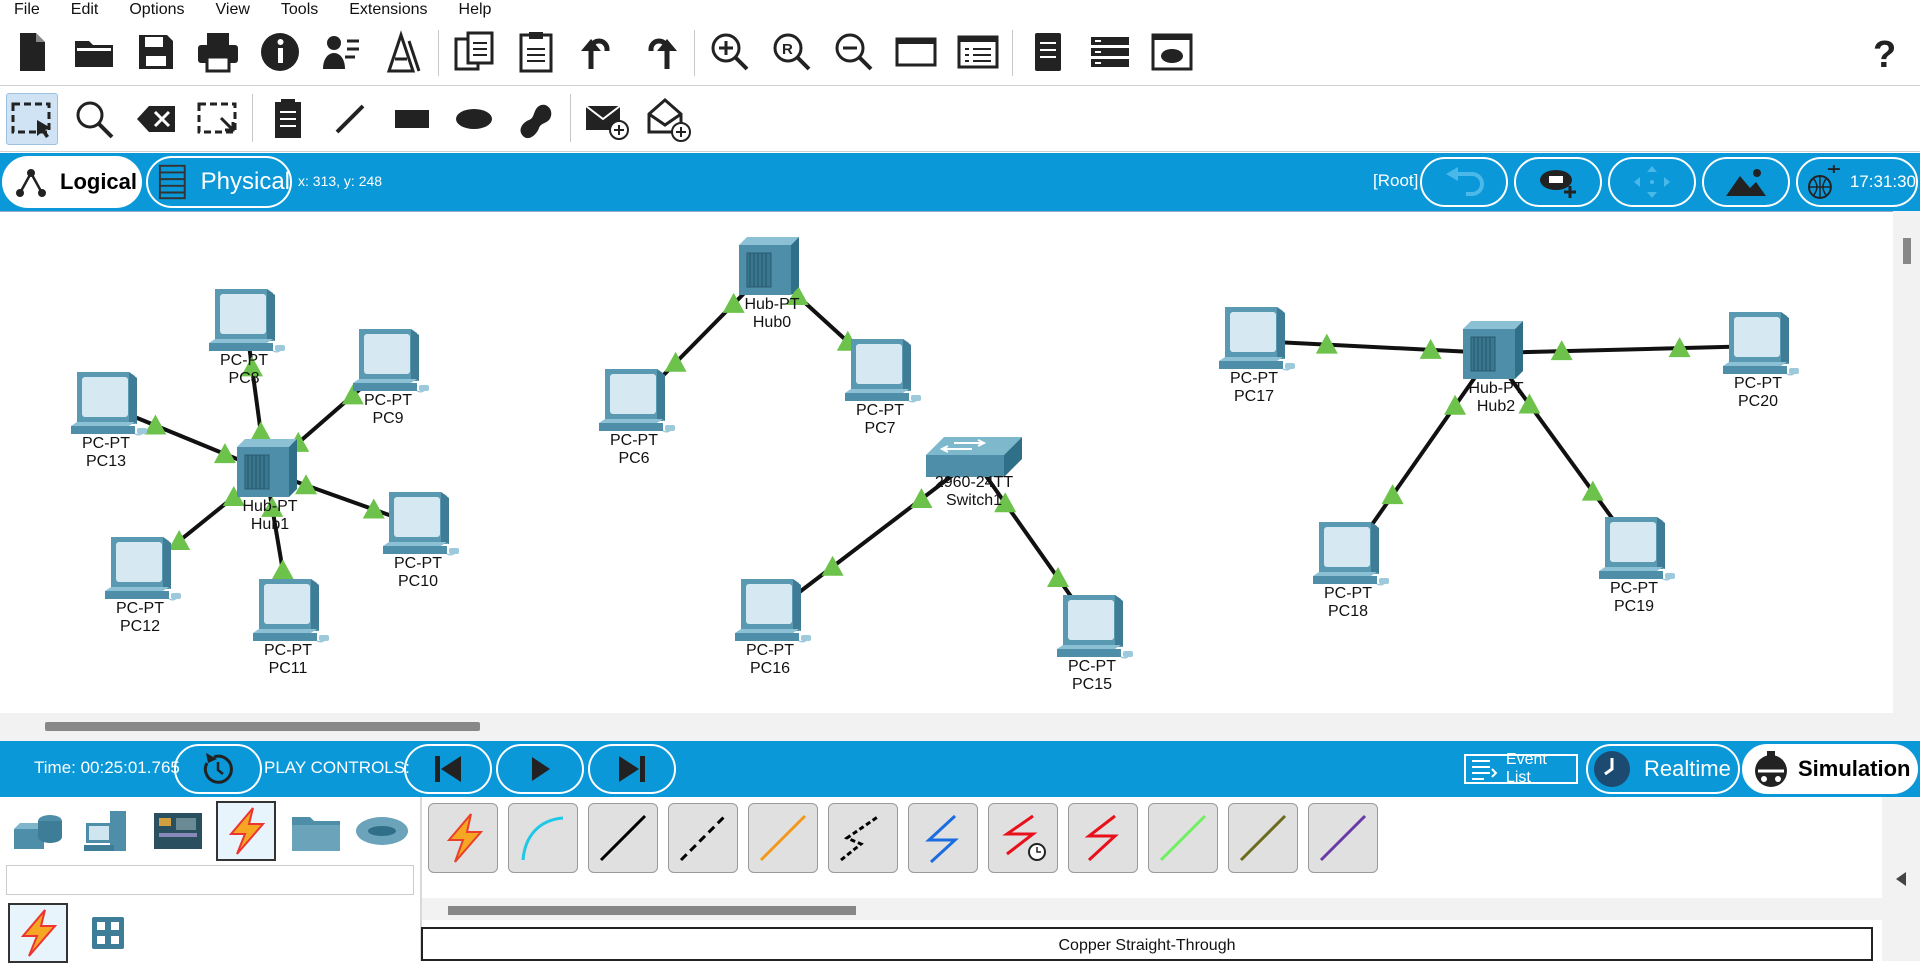  I want to click on undo-button, so click(598, 52).